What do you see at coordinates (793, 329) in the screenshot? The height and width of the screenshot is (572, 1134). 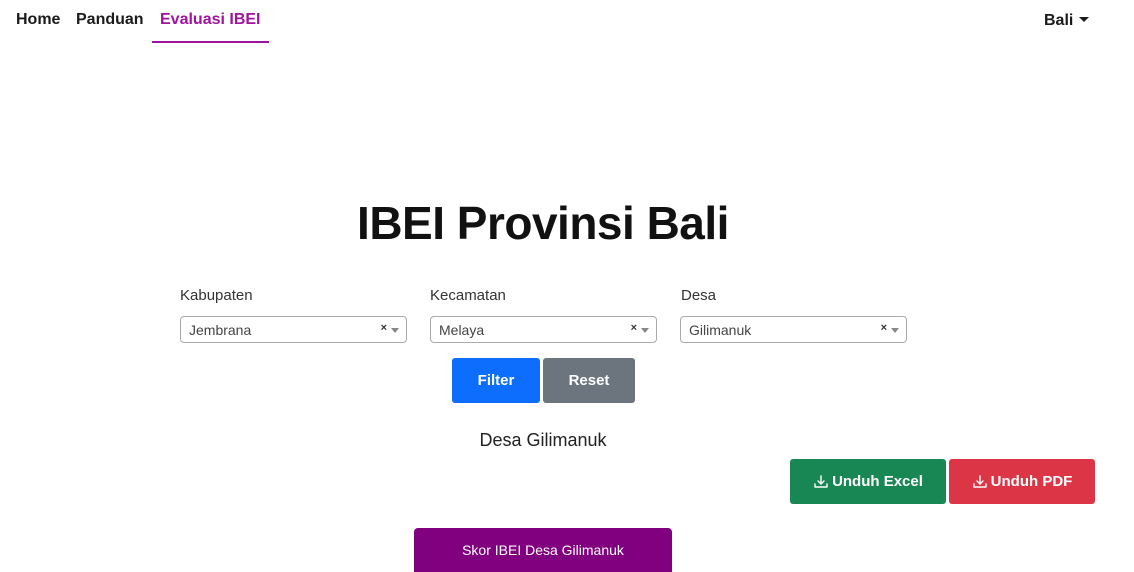 I see `desa-select: Gilimanuk ×` at bounding box center [793, 329].